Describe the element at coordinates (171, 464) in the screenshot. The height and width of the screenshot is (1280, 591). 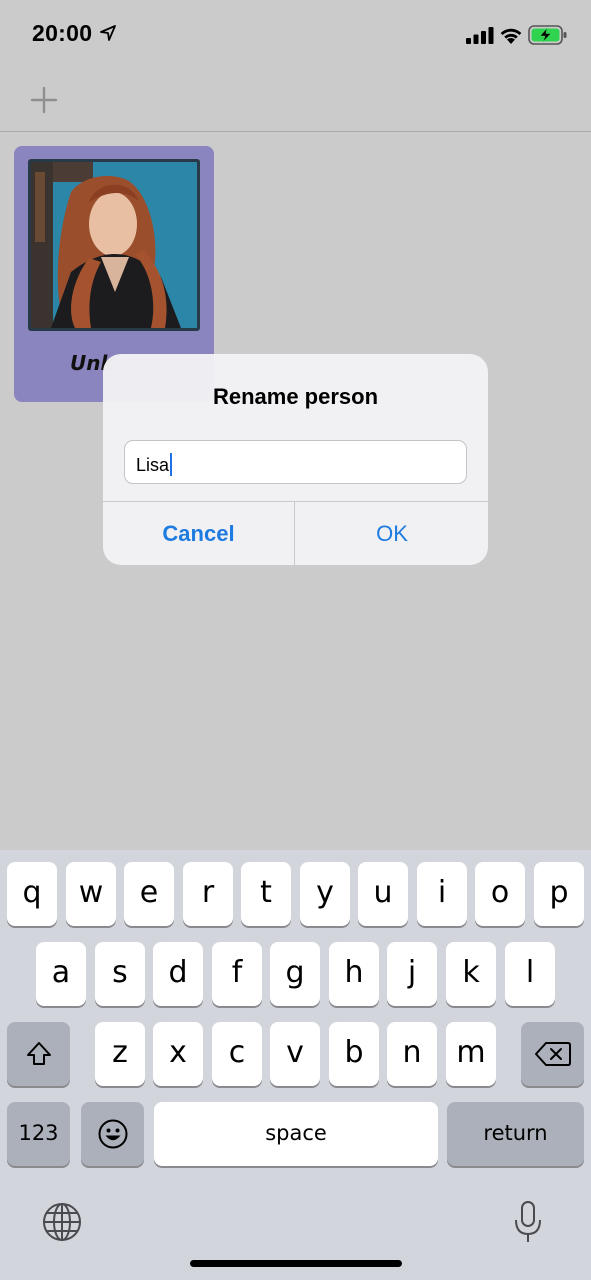
I see `text-caret` at that location.